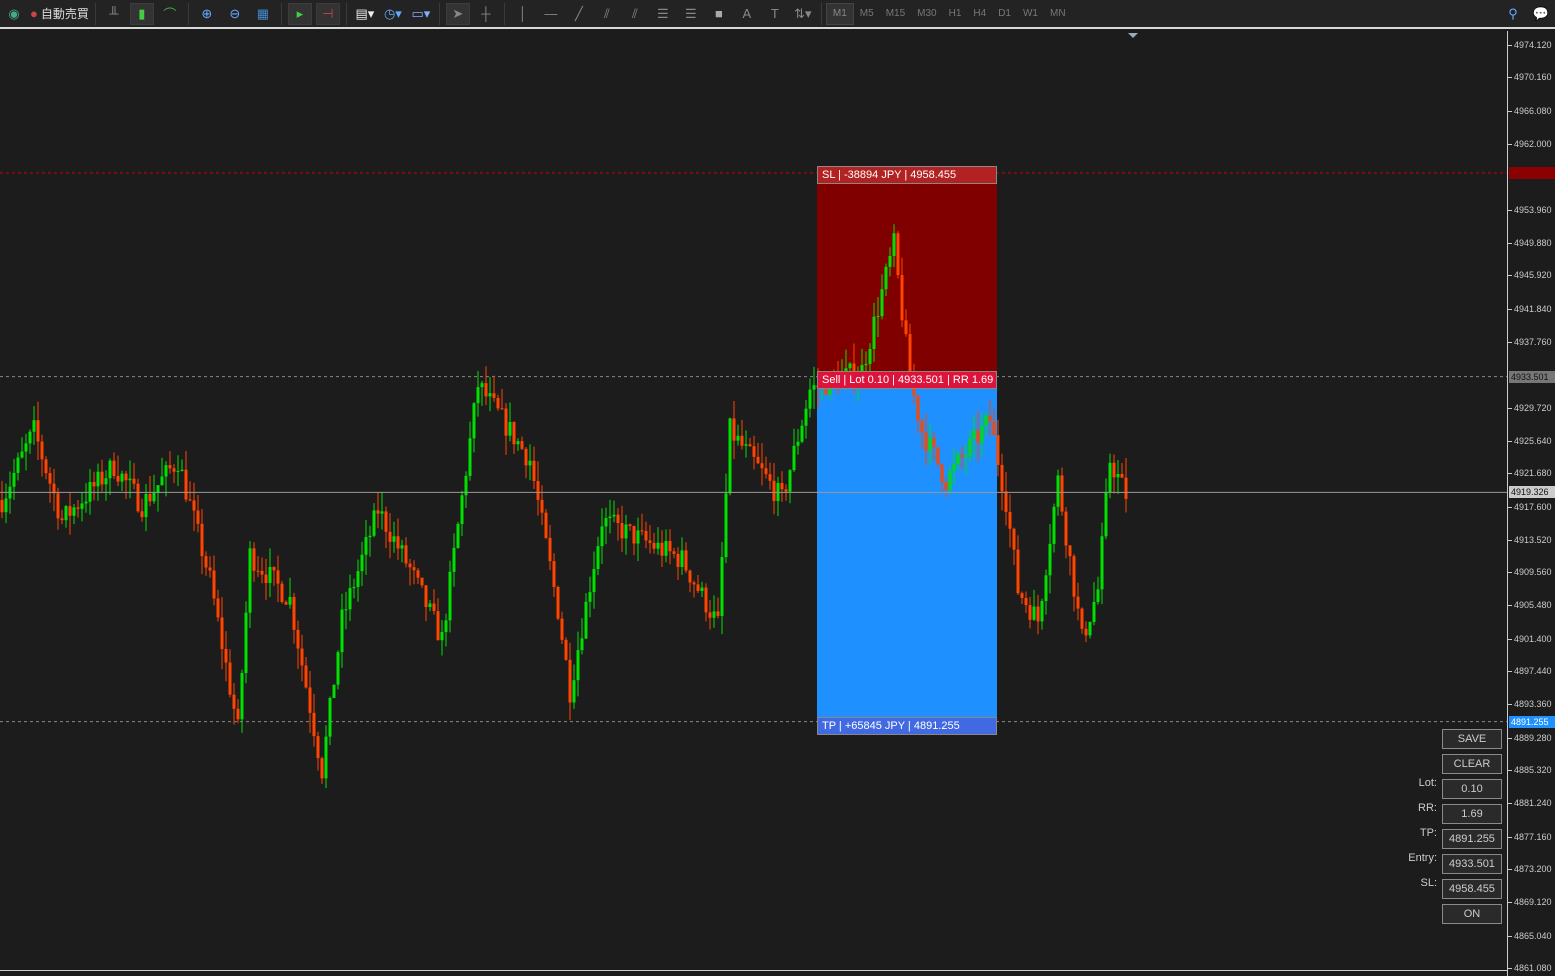 The image size is (1555, 976). Describe the element at coordinates (1472, 889) in the screenshot. I see `sl-field: 4958.455` at that location.